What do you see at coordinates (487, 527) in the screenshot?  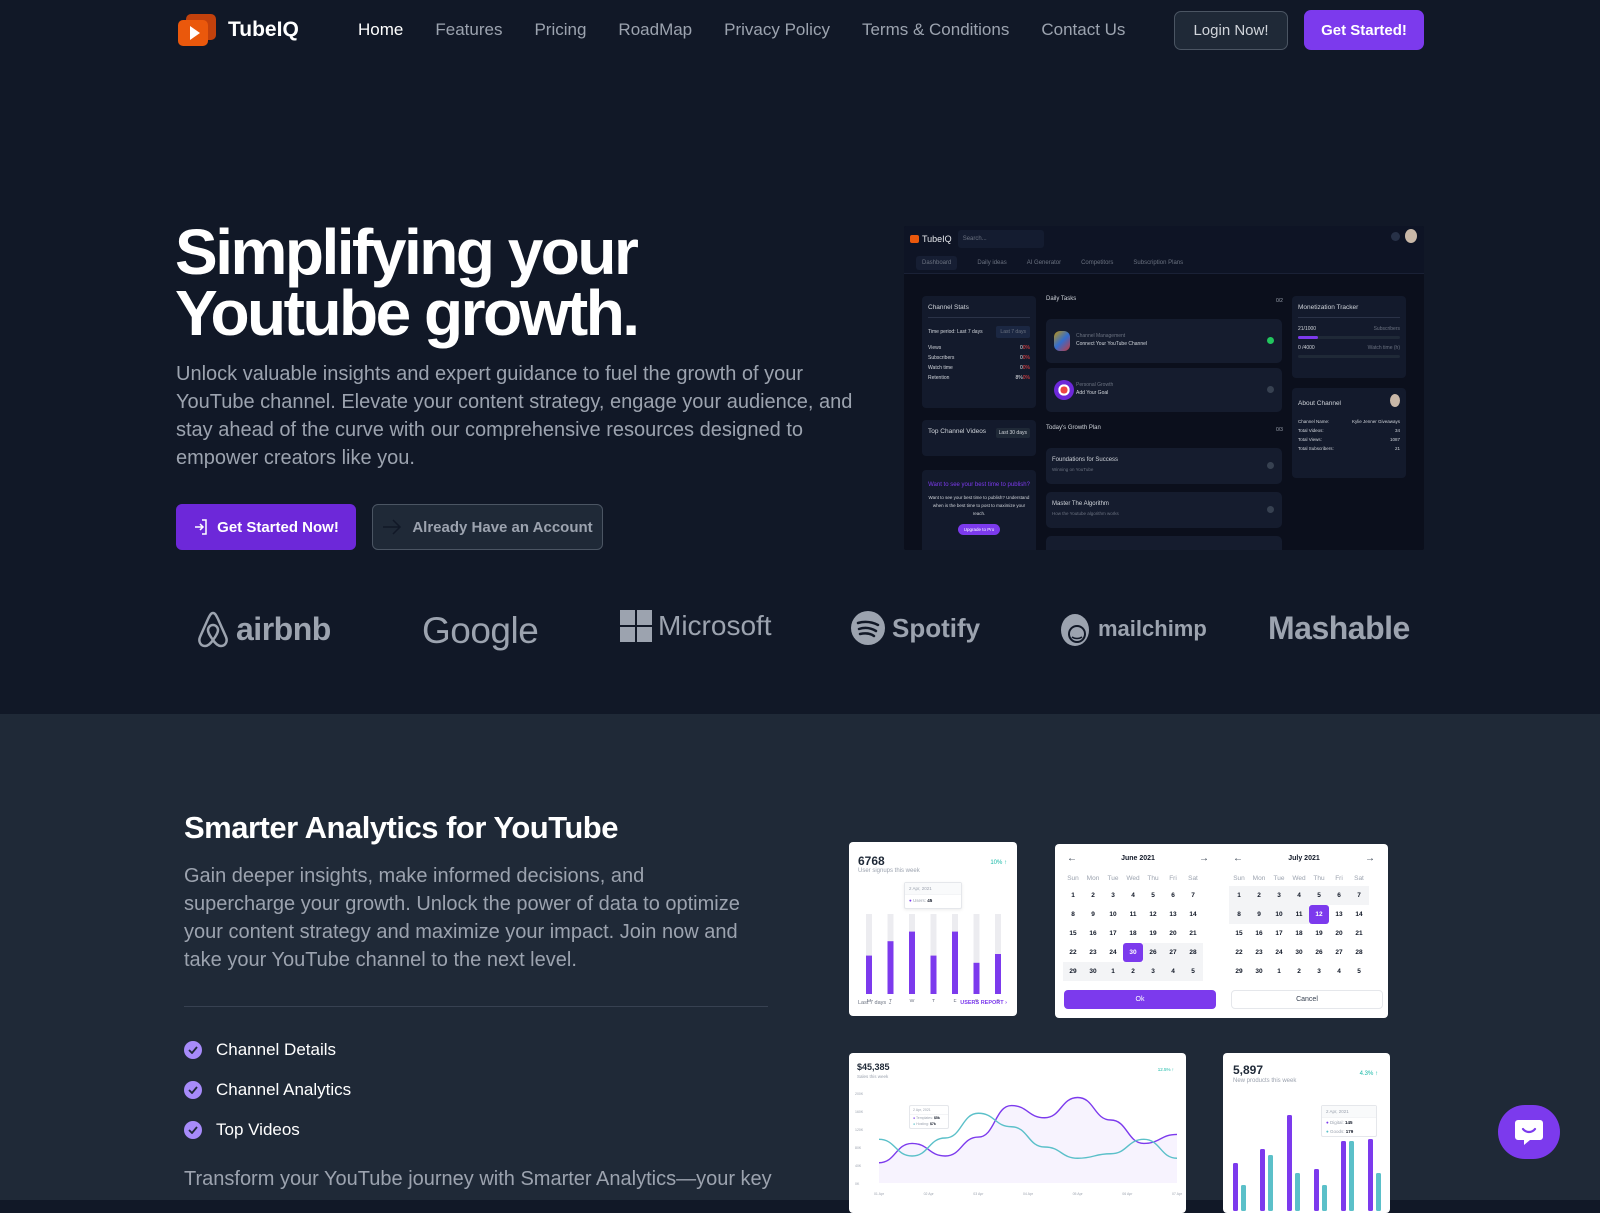 I see `already-have-account-button: Already Have an Account` at bounding box center [487, 527].